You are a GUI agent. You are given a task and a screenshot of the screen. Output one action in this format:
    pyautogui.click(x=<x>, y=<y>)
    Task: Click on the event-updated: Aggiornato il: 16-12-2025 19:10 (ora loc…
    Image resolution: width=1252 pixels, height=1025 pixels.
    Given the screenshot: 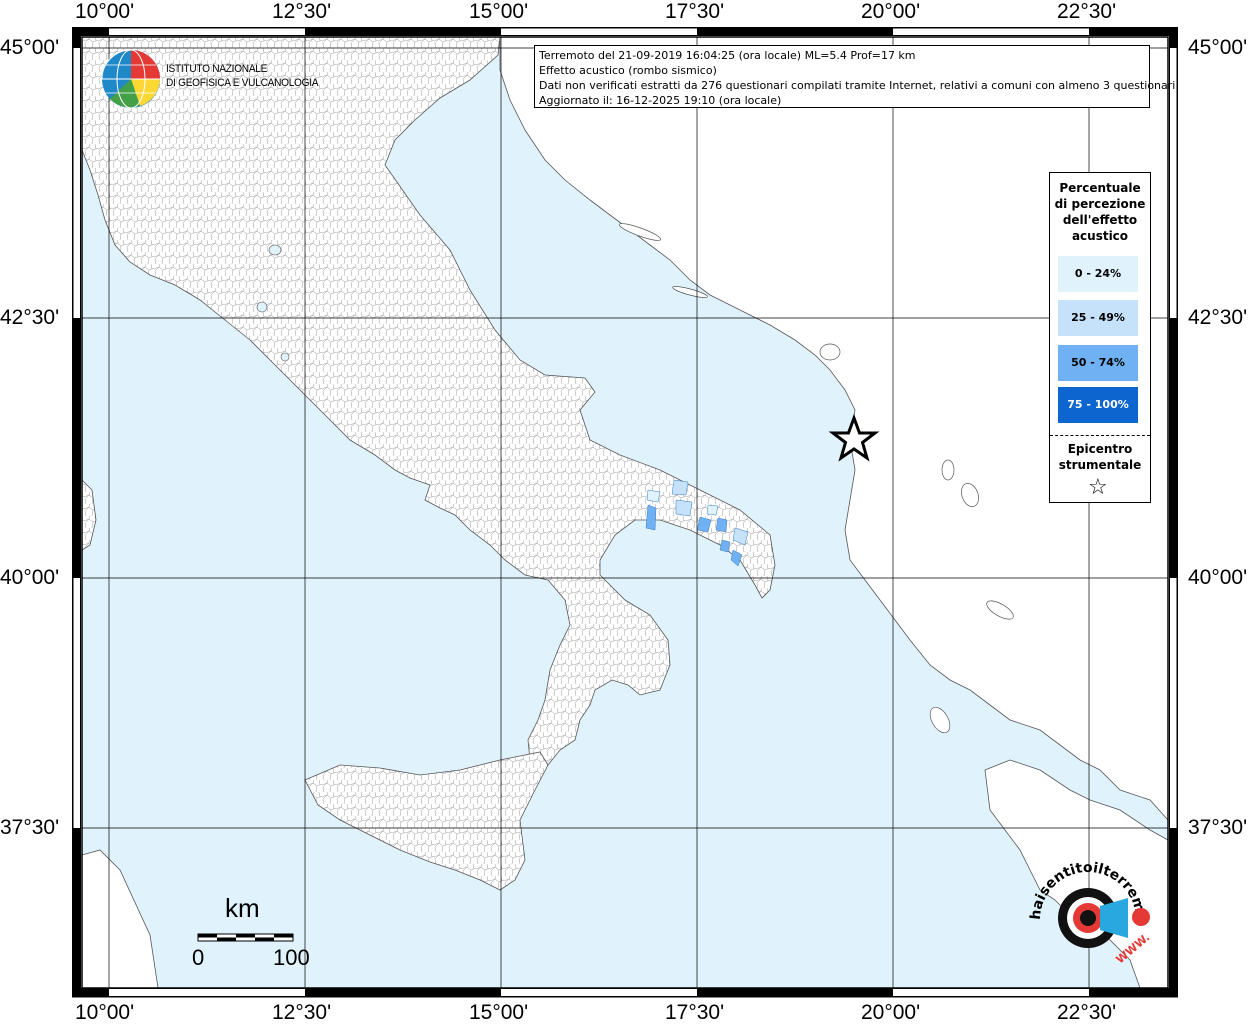 What is the action you would take?
    pyautogui.click(x=660, y=100)
    